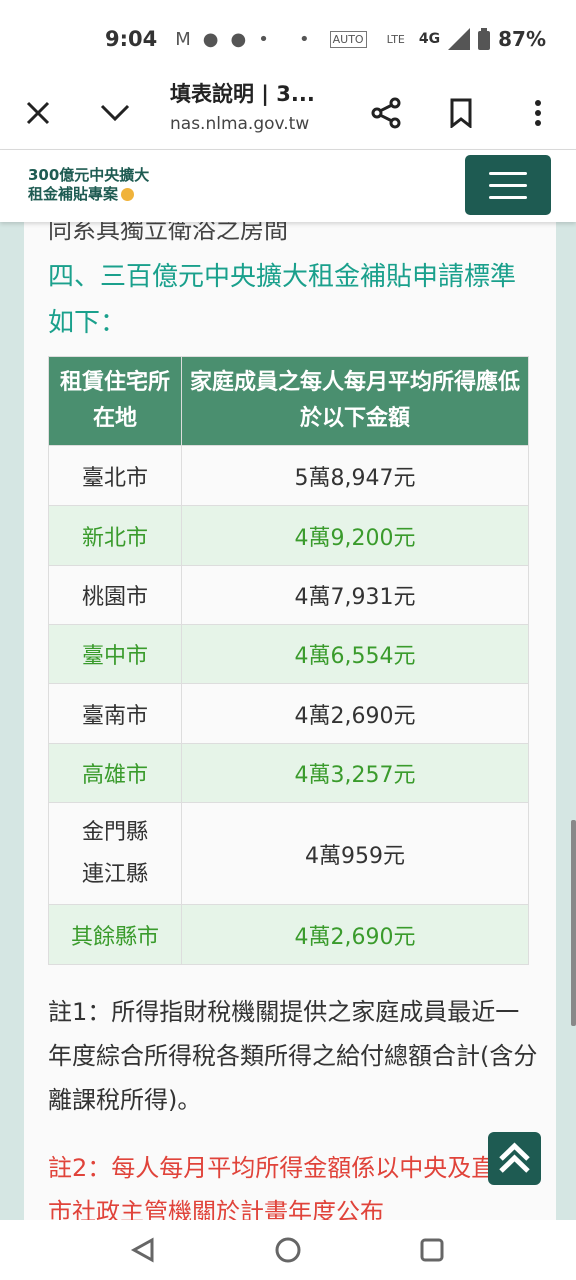 The width and height of the screenshot is (576, 1280). I want to click on table-row: 其餘縣市 4萬2,690元, so click(288, 934).